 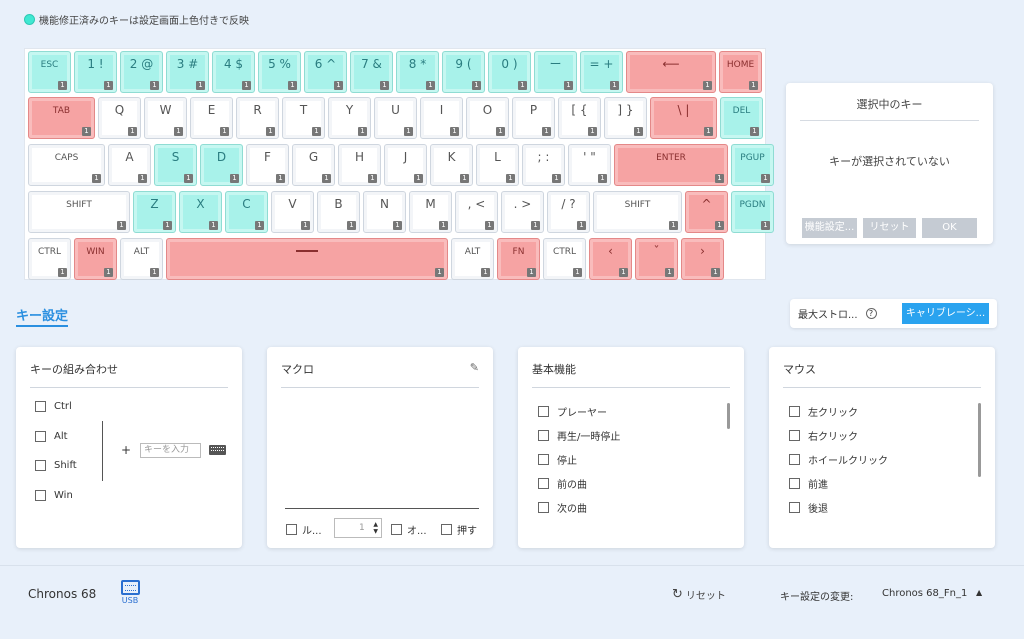 I want to click on key-4-1: WIN 1, so click(x=95, y=259).